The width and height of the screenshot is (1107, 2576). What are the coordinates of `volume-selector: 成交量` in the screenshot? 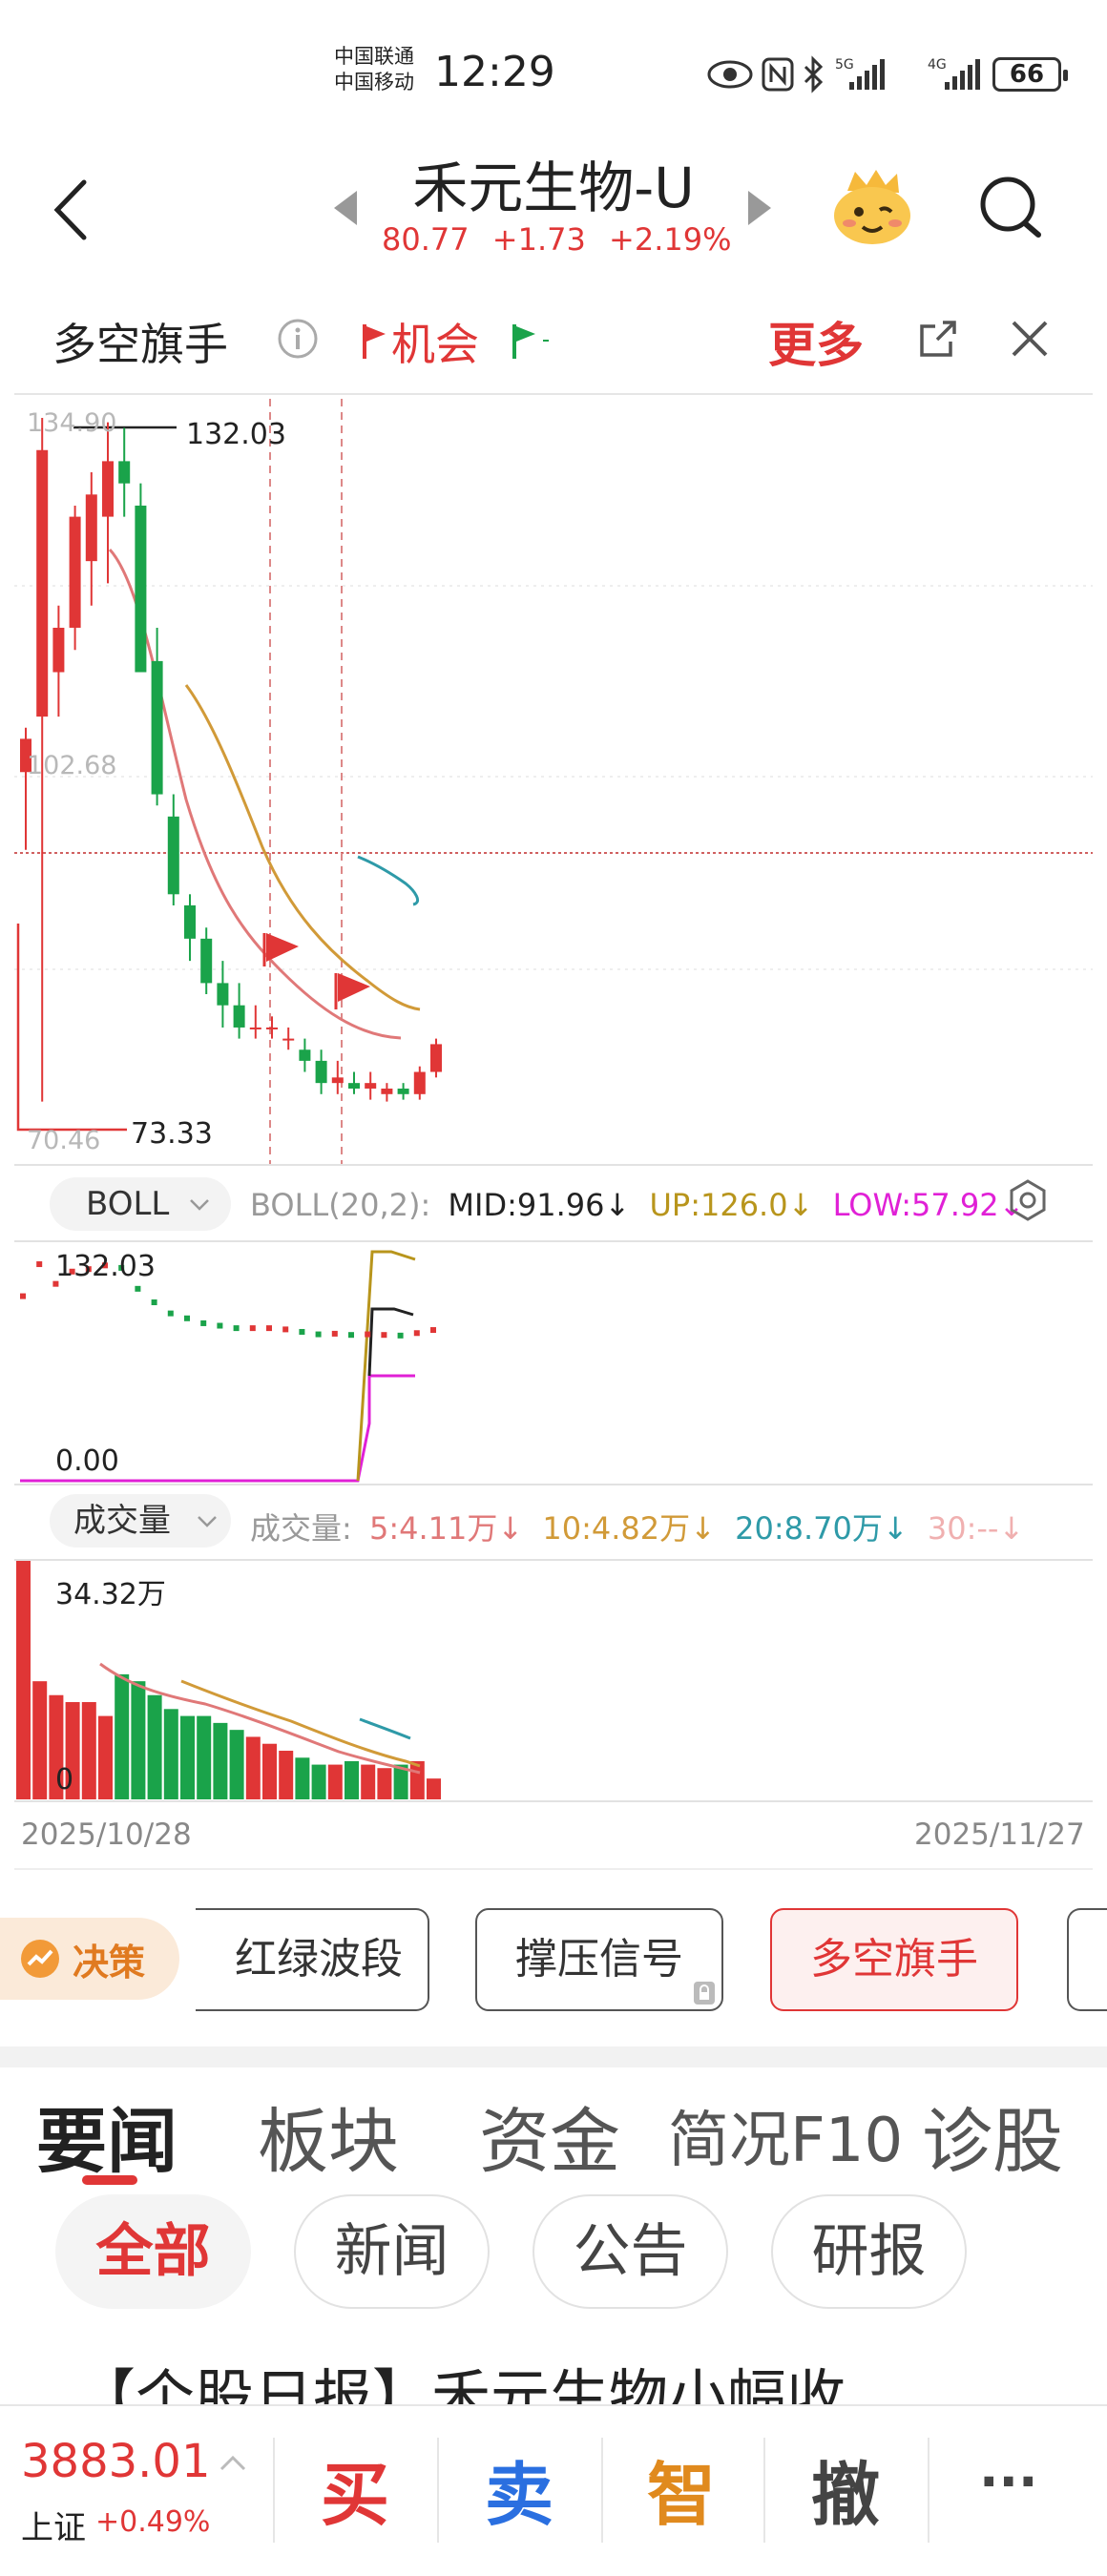 It's located at (141, 1521).